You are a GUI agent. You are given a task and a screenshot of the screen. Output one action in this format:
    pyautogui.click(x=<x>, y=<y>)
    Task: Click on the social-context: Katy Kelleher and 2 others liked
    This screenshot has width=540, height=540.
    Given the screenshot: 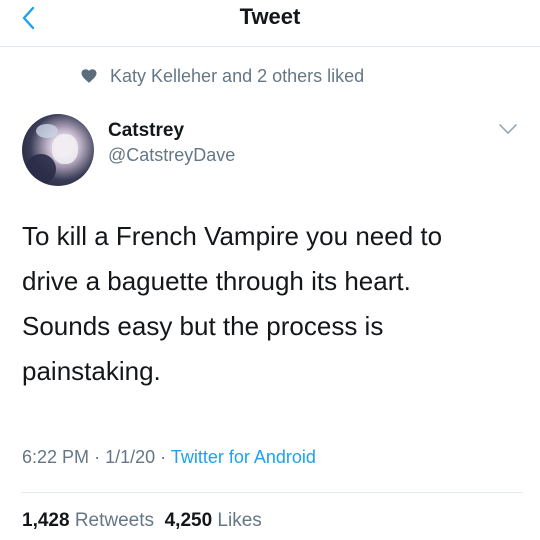 What is the action you would take?
    pyautogui.click(x=222, y=76)
    